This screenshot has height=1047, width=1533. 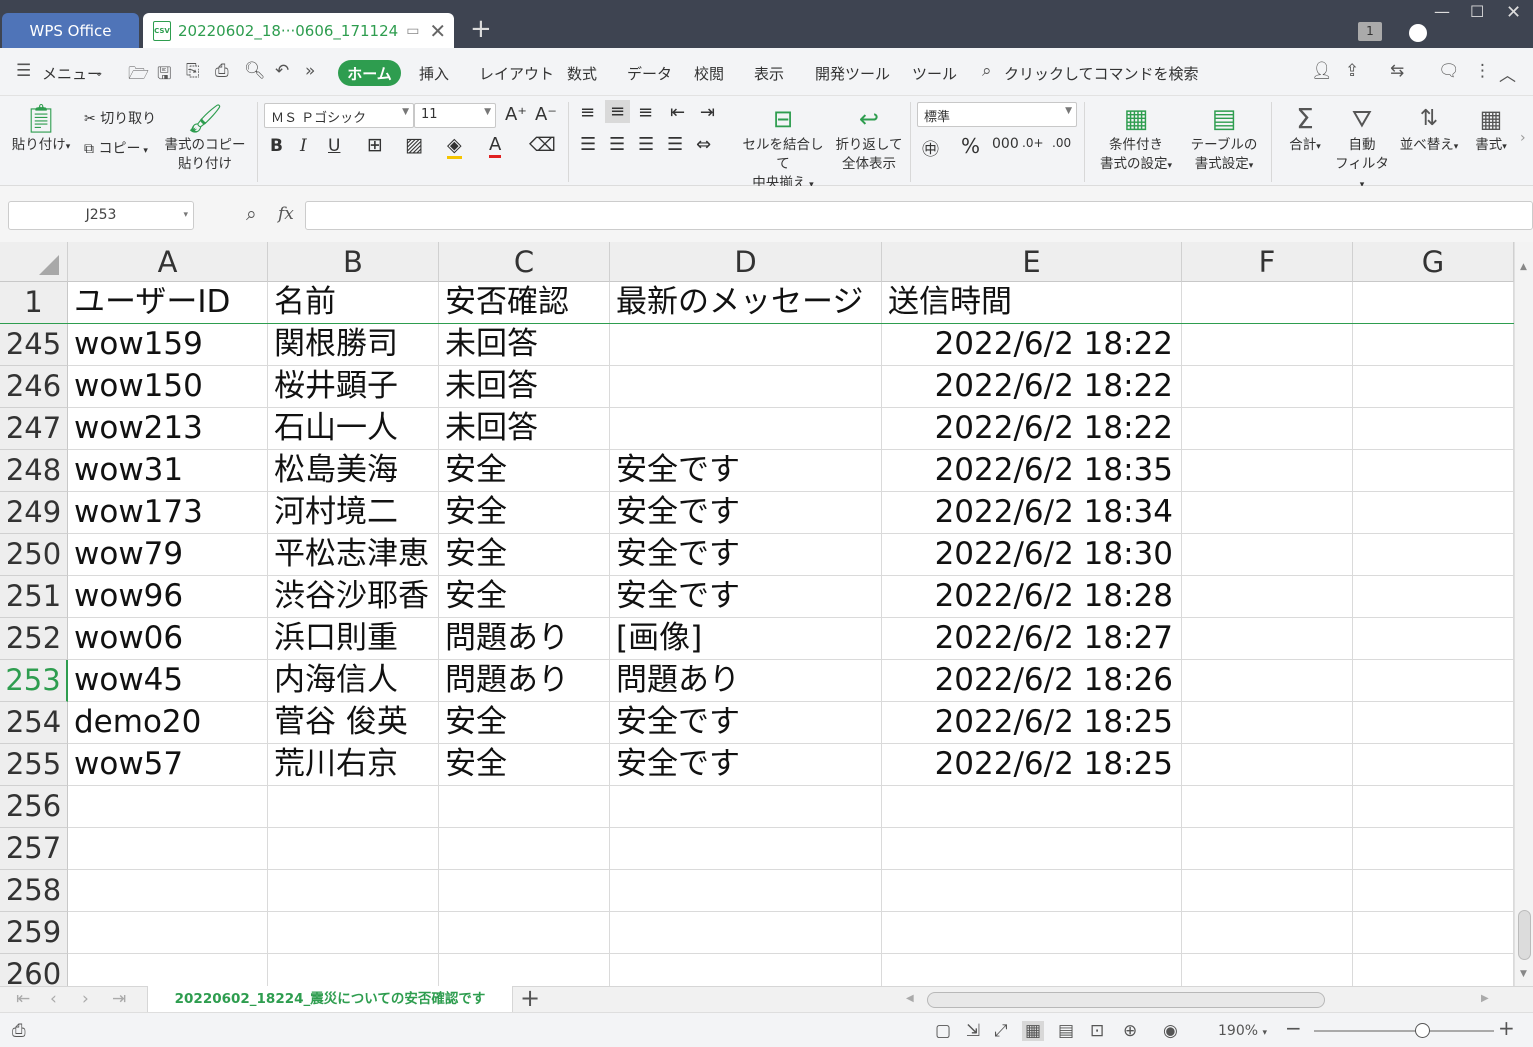 What do you see at coordinates (353, 513) in the screenshot?
I see `table-cell: 河村境二` at bounding box center [353, 513].